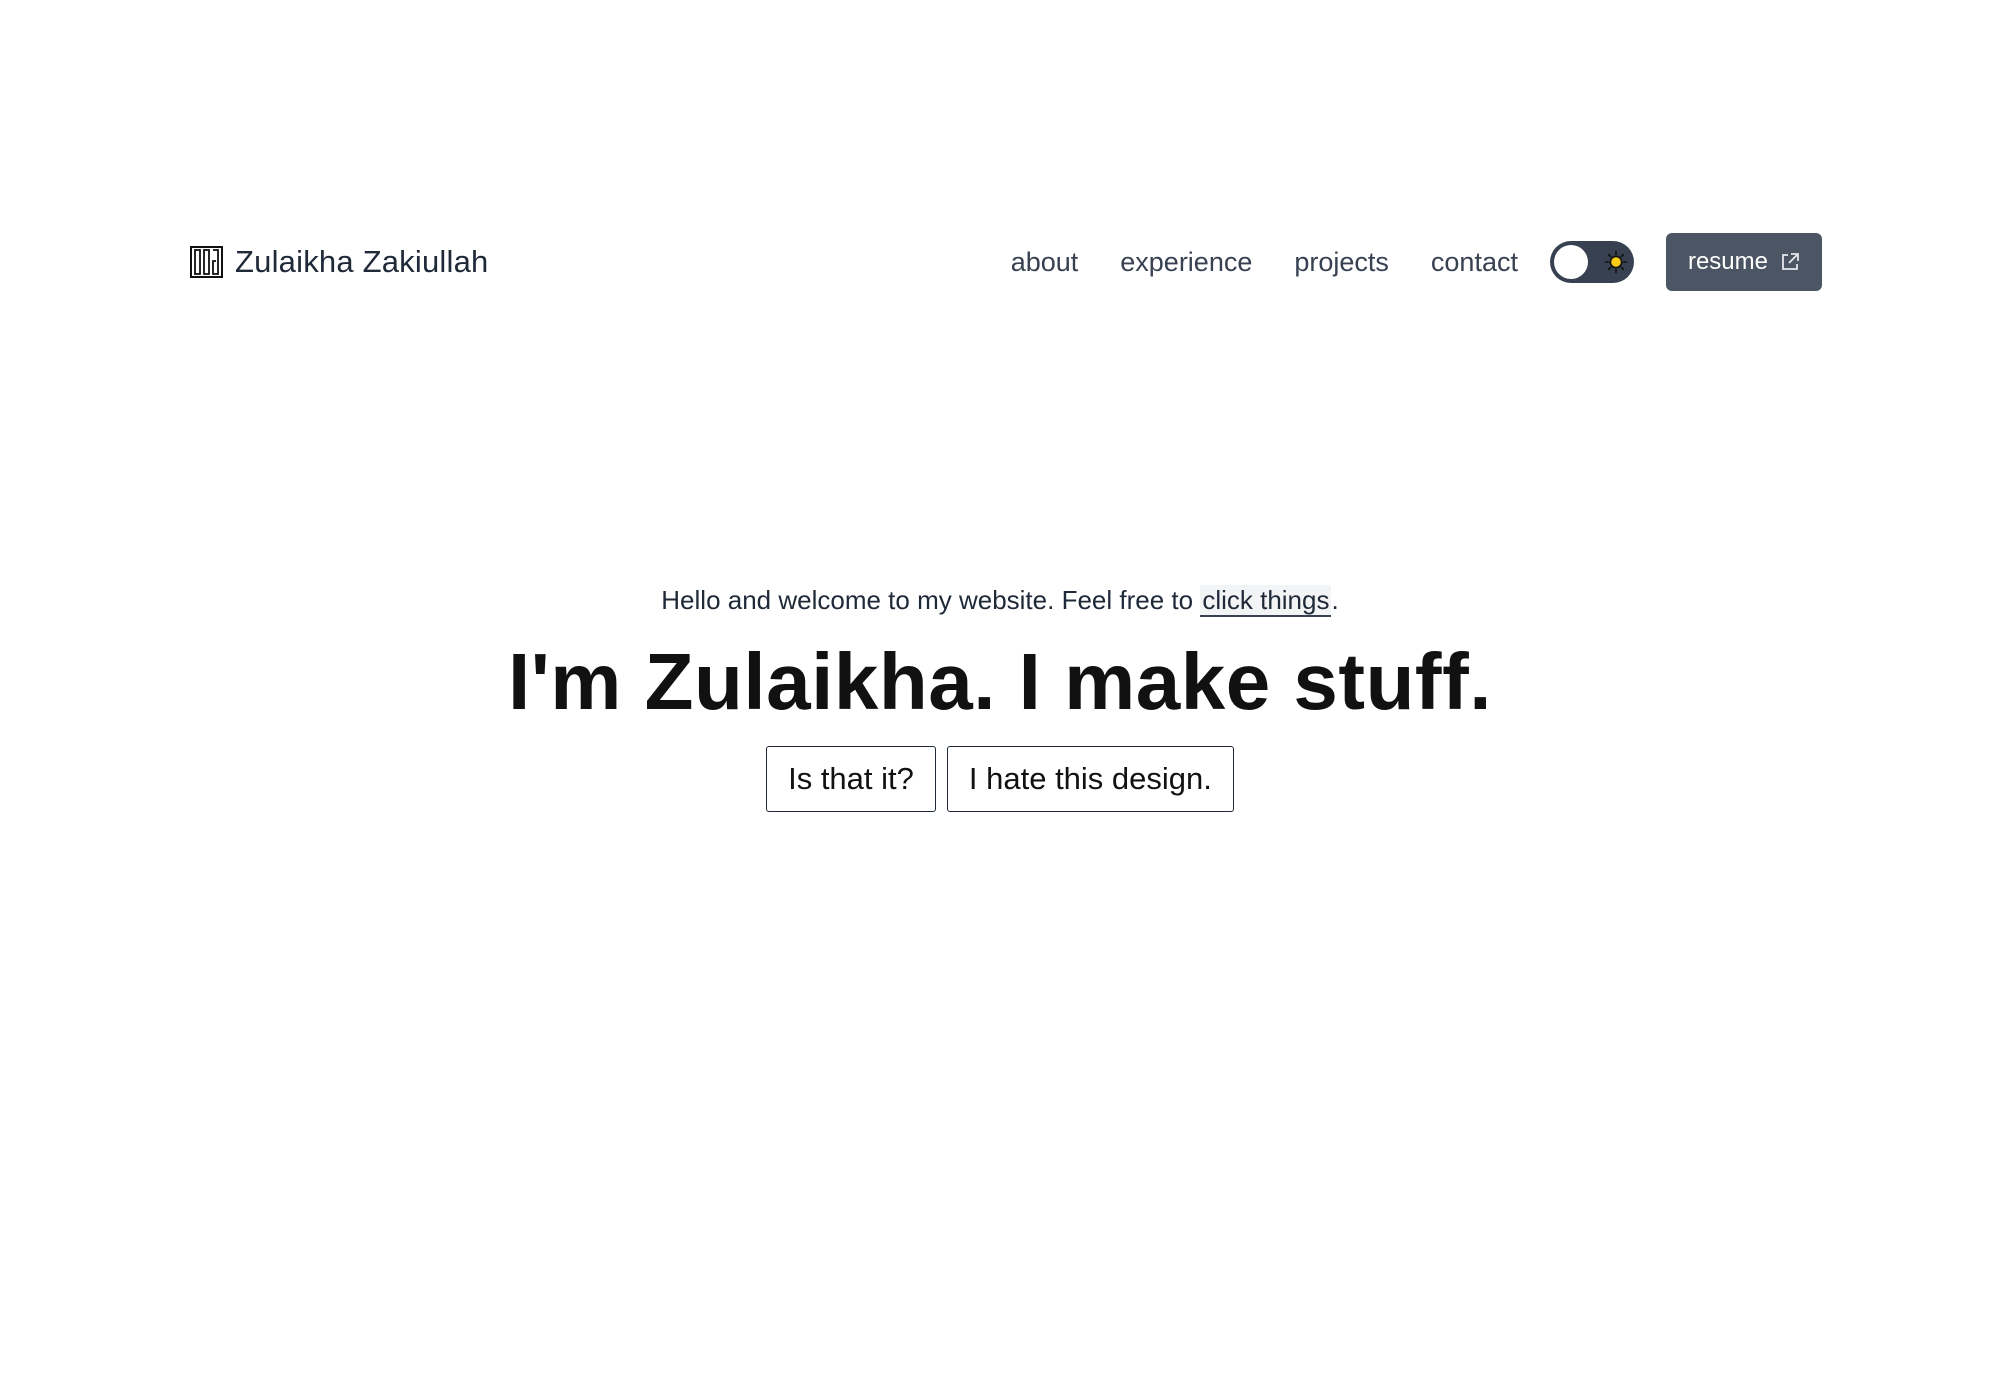 This screenshot has width=2000, height=1375. I want to click on resume-label: resume, so click(1727, 261).